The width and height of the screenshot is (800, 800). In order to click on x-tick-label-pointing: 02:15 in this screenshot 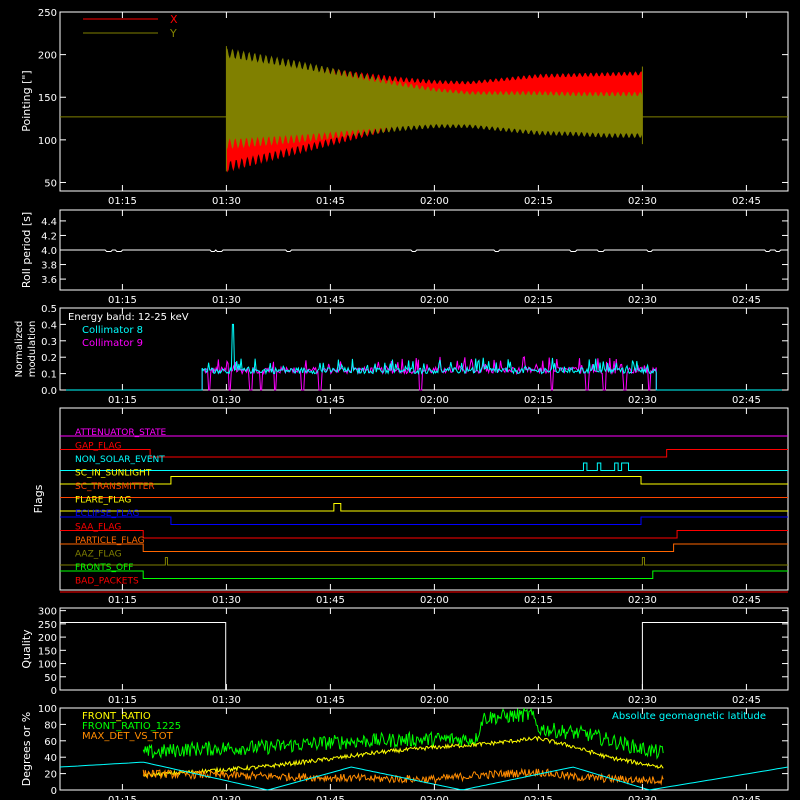, I will do `click(538, 201)`.